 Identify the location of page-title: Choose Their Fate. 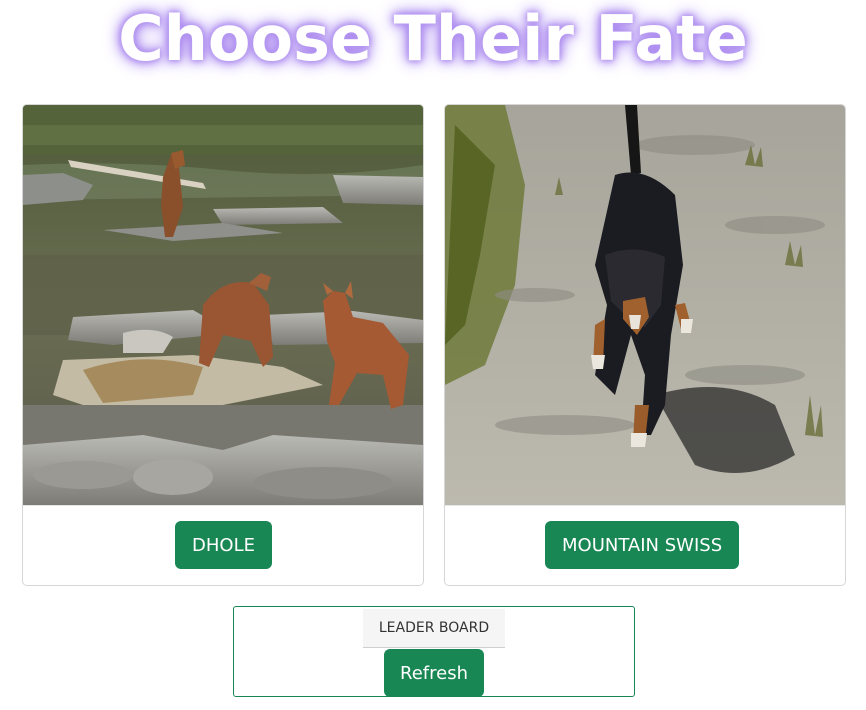
(433, 38).